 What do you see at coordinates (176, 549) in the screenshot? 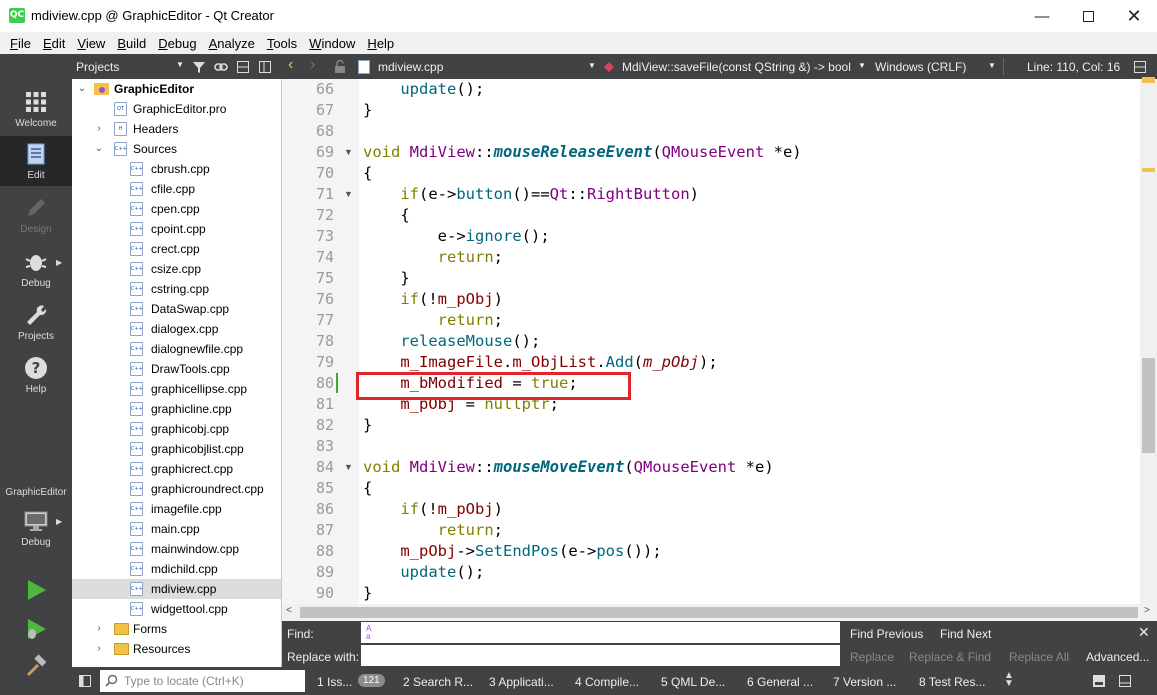
I see `tree-item-file: C++ mainwindow.cpp` at bounding box center [176, 549].